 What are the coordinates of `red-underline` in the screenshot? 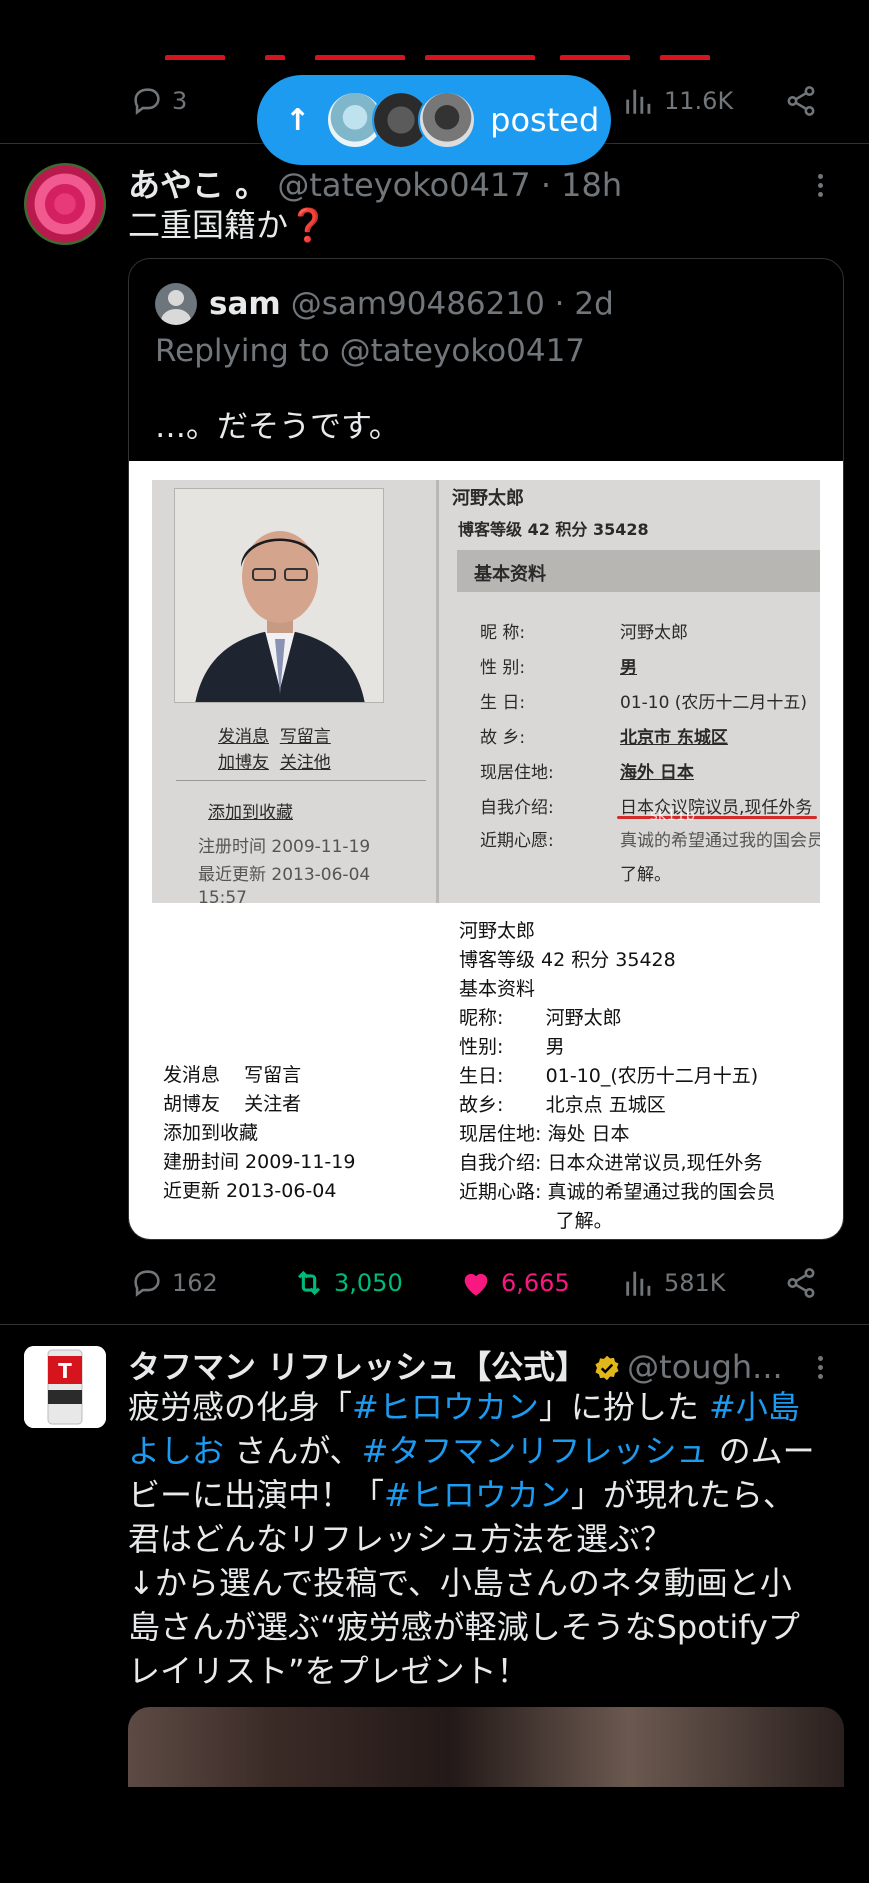 It's located at (717, 817).